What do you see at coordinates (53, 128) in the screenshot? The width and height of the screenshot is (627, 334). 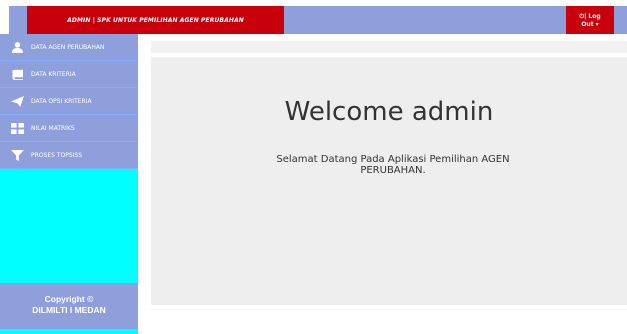 I see `sidebar-item-label: NILAI MATRIKS` at bounding box center [53, 128].